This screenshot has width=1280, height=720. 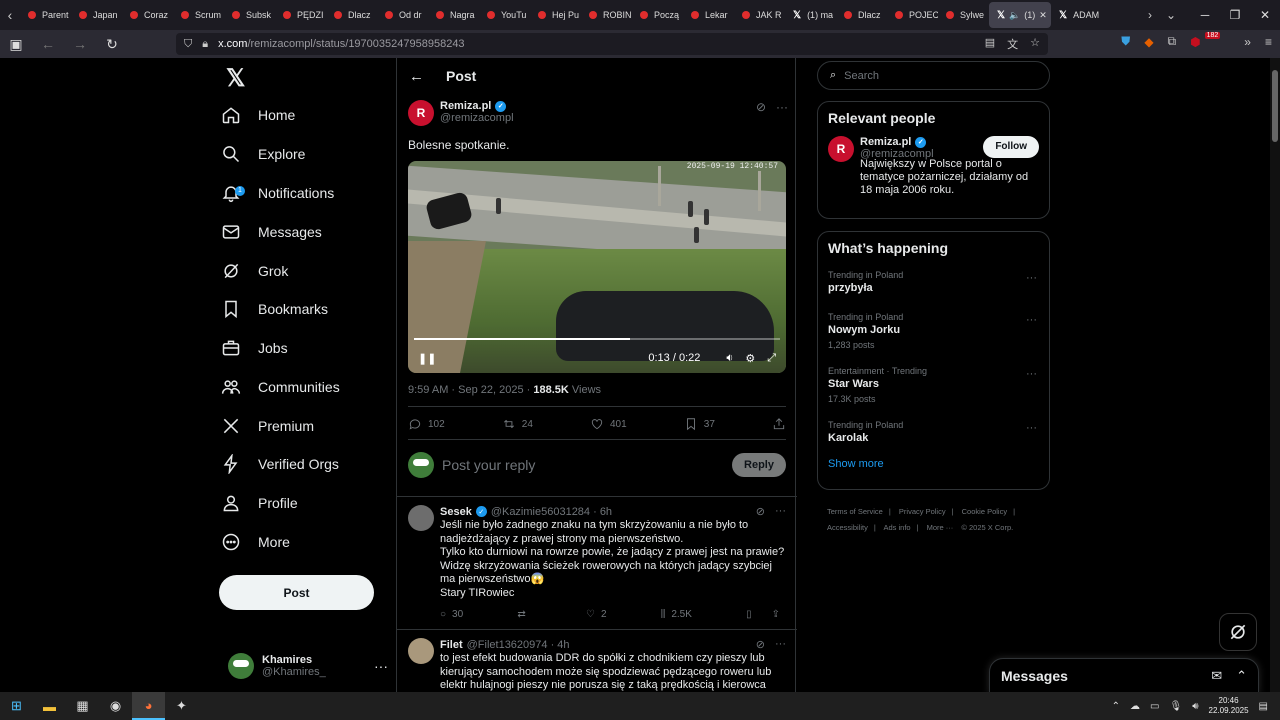 I want to click on windows-start-icon: ⊞, so click(x=16, y=706).